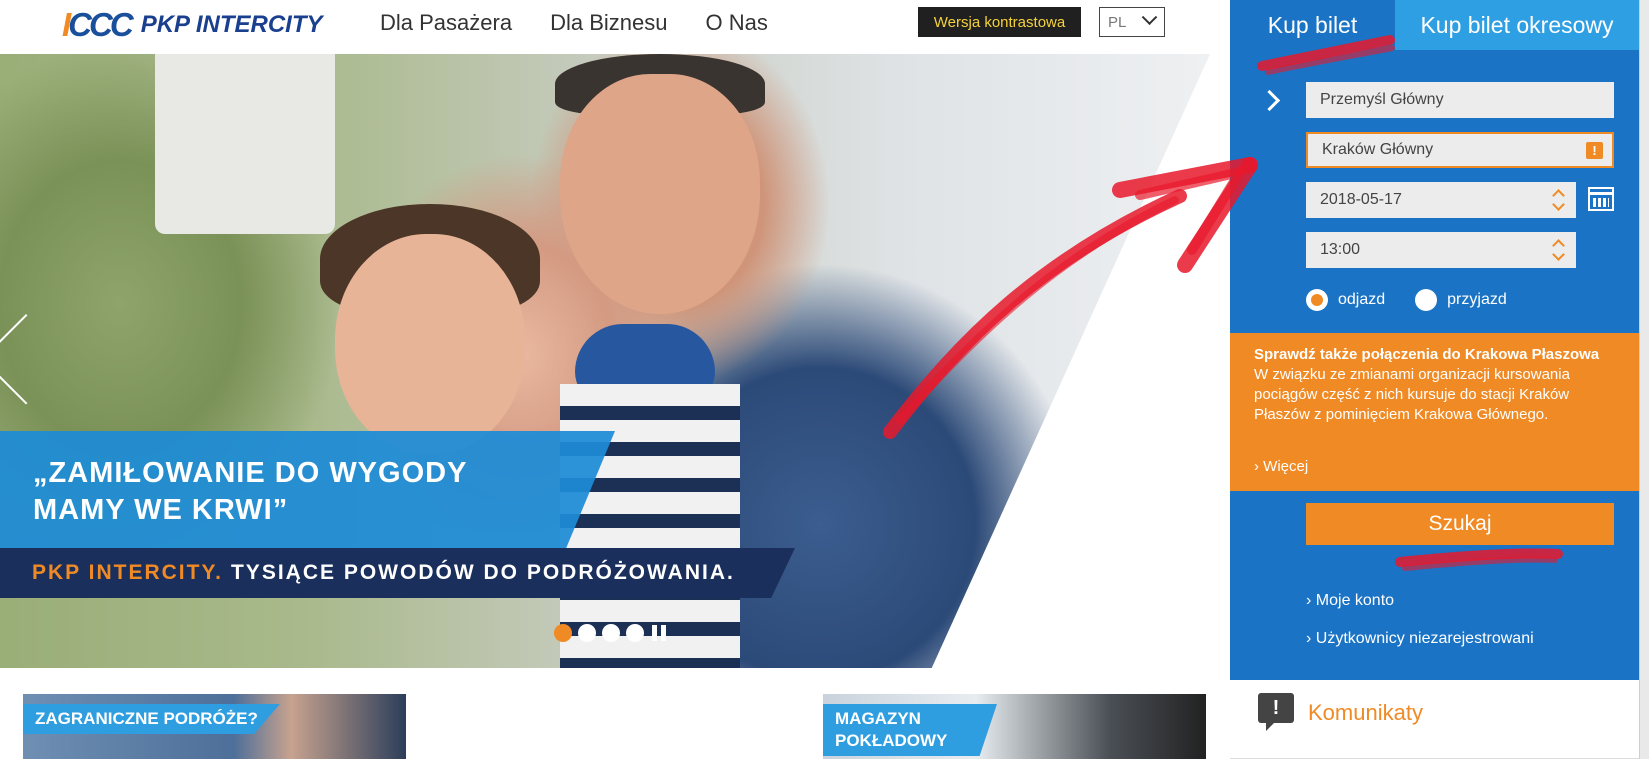  I want to click on promo-tile-international: ZAGRANICZNE PODRÓŻE?, so click(214, 726).